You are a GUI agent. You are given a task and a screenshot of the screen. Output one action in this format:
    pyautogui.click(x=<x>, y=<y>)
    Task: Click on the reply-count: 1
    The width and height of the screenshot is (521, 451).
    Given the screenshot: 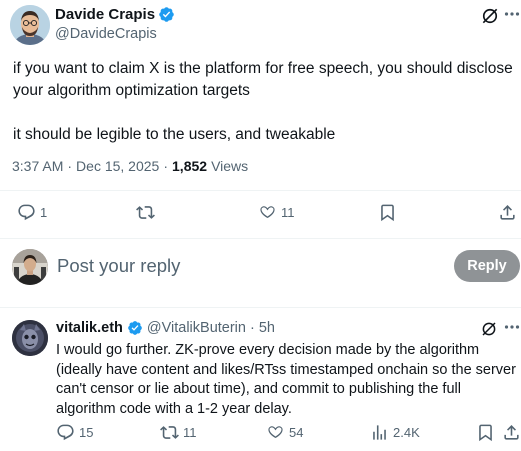 What is the action you would take?
    pyautogui.click(x=44, y=212)
    